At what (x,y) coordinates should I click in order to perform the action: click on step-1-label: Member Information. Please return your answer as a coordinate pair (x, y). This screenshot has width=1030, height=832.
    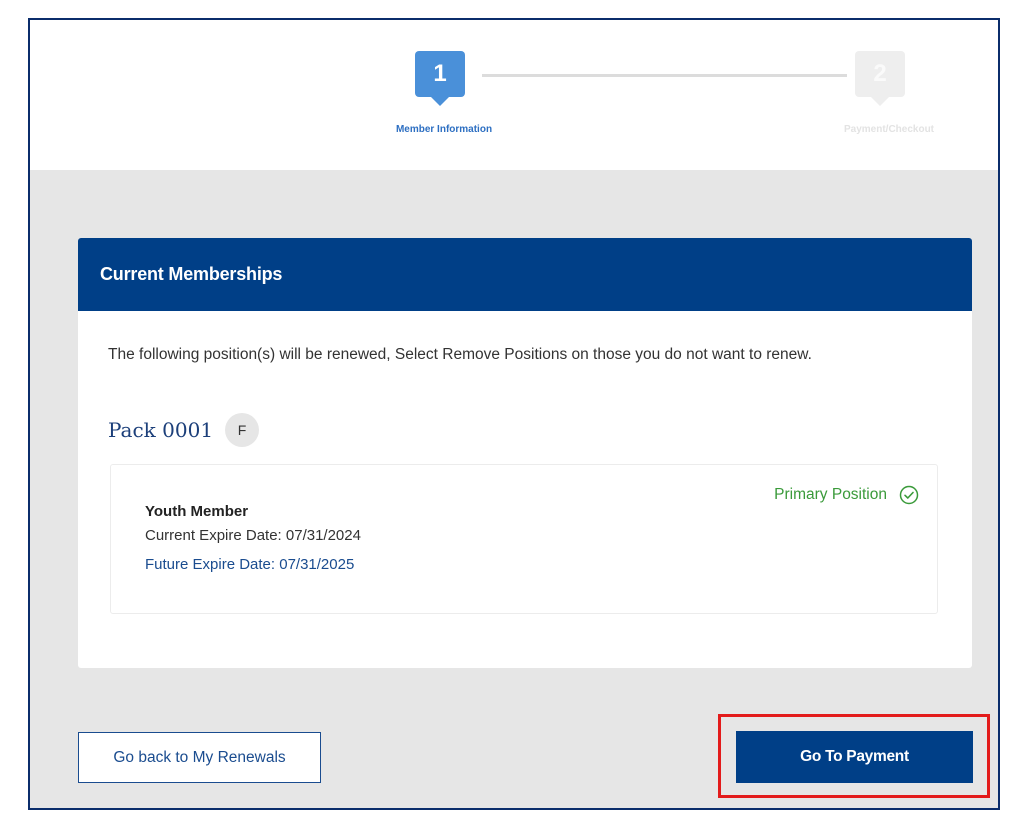
    Looking at the image, I should click on (444, 129).